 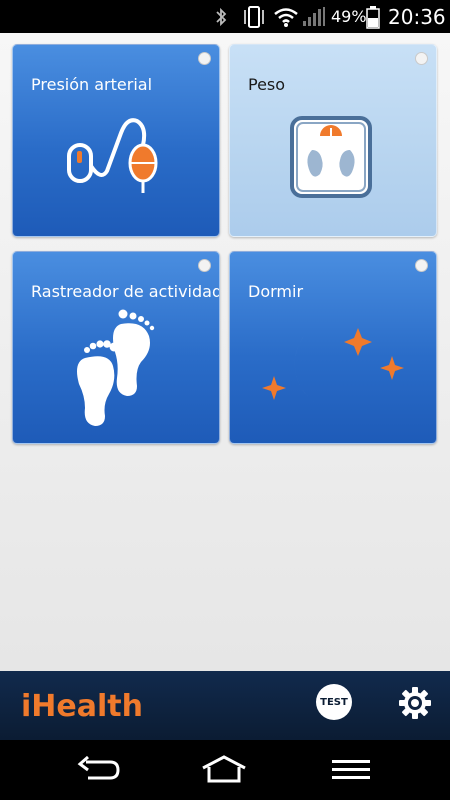 I want to click on footprints-icon, so click(x=116, y=367).